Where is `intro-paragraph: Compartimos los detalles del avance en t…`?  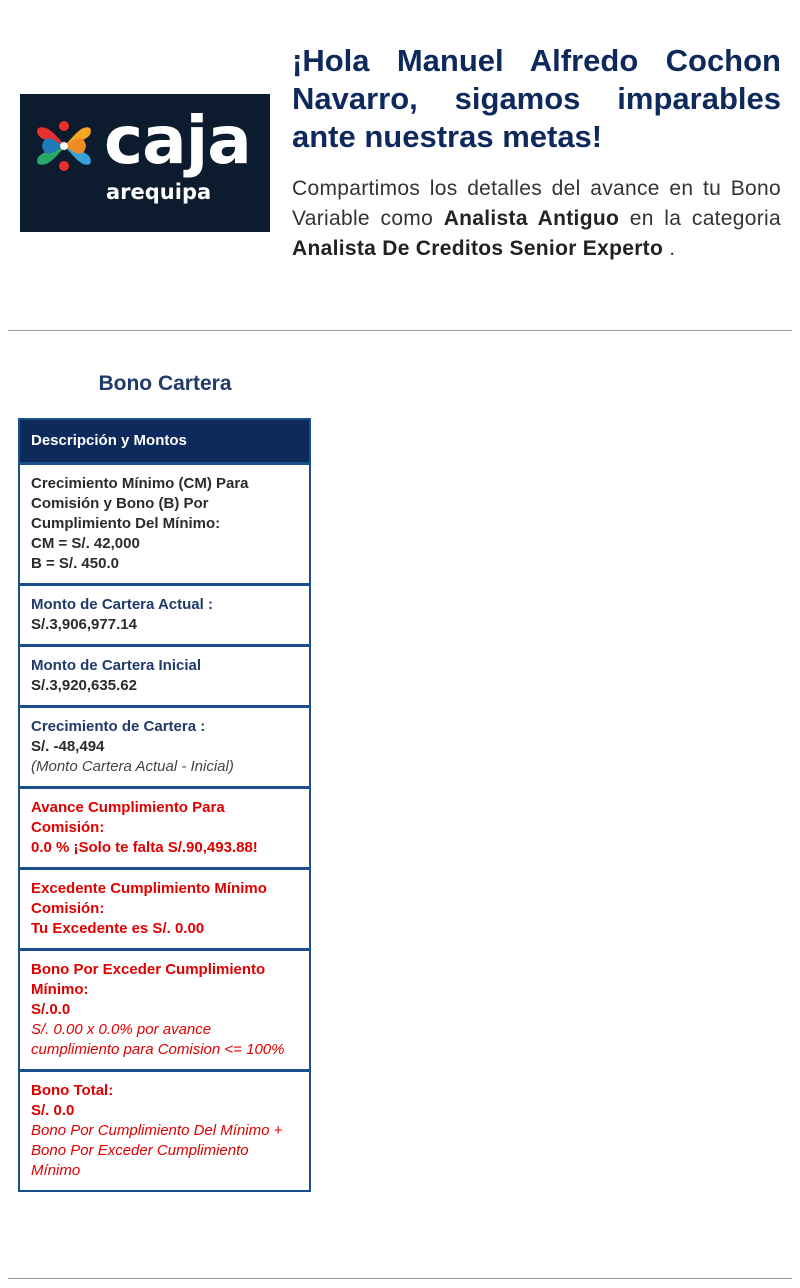 intro-paragraph: Compartimos los detalles del avance en t… is located at coordinates (536, 219).